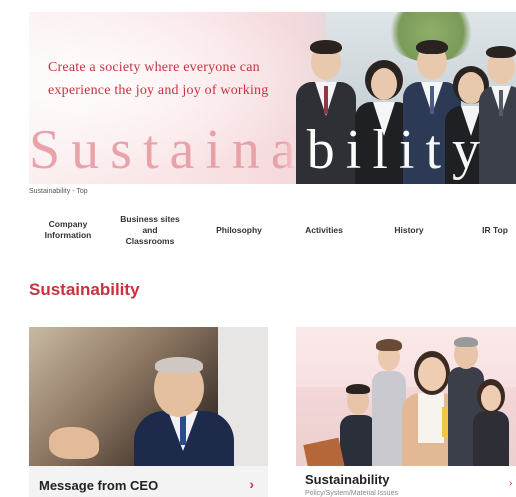  I want to click on sustainability-photo, so click(406, 396).